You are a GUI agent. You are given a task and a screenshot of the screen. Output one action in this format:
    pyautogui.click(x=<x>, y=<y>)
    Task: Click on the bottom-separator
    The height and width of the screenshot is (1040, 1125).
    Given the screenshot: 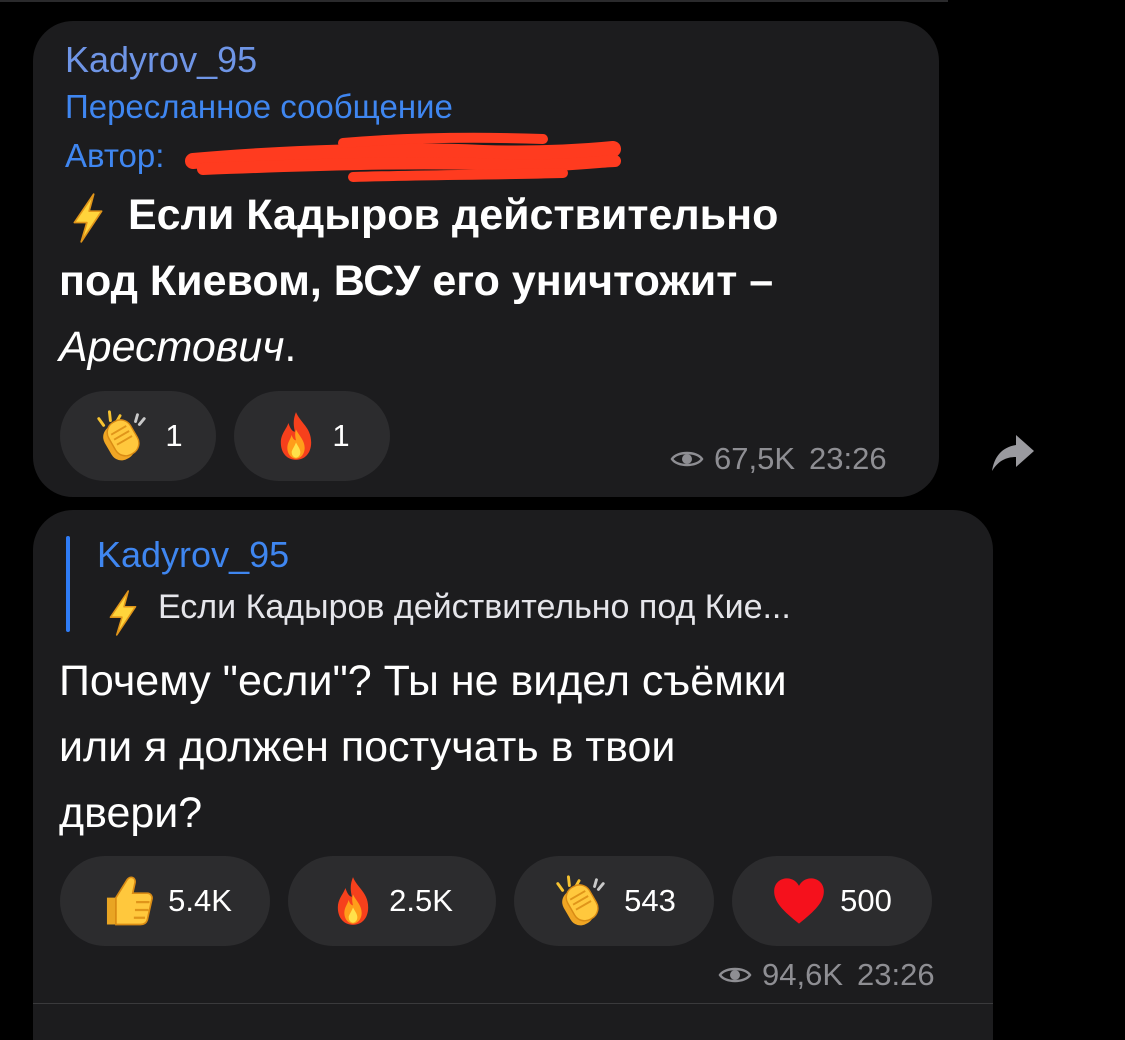 What is the action you would take?
    pyautogui.click(x=513, y=1003)
    